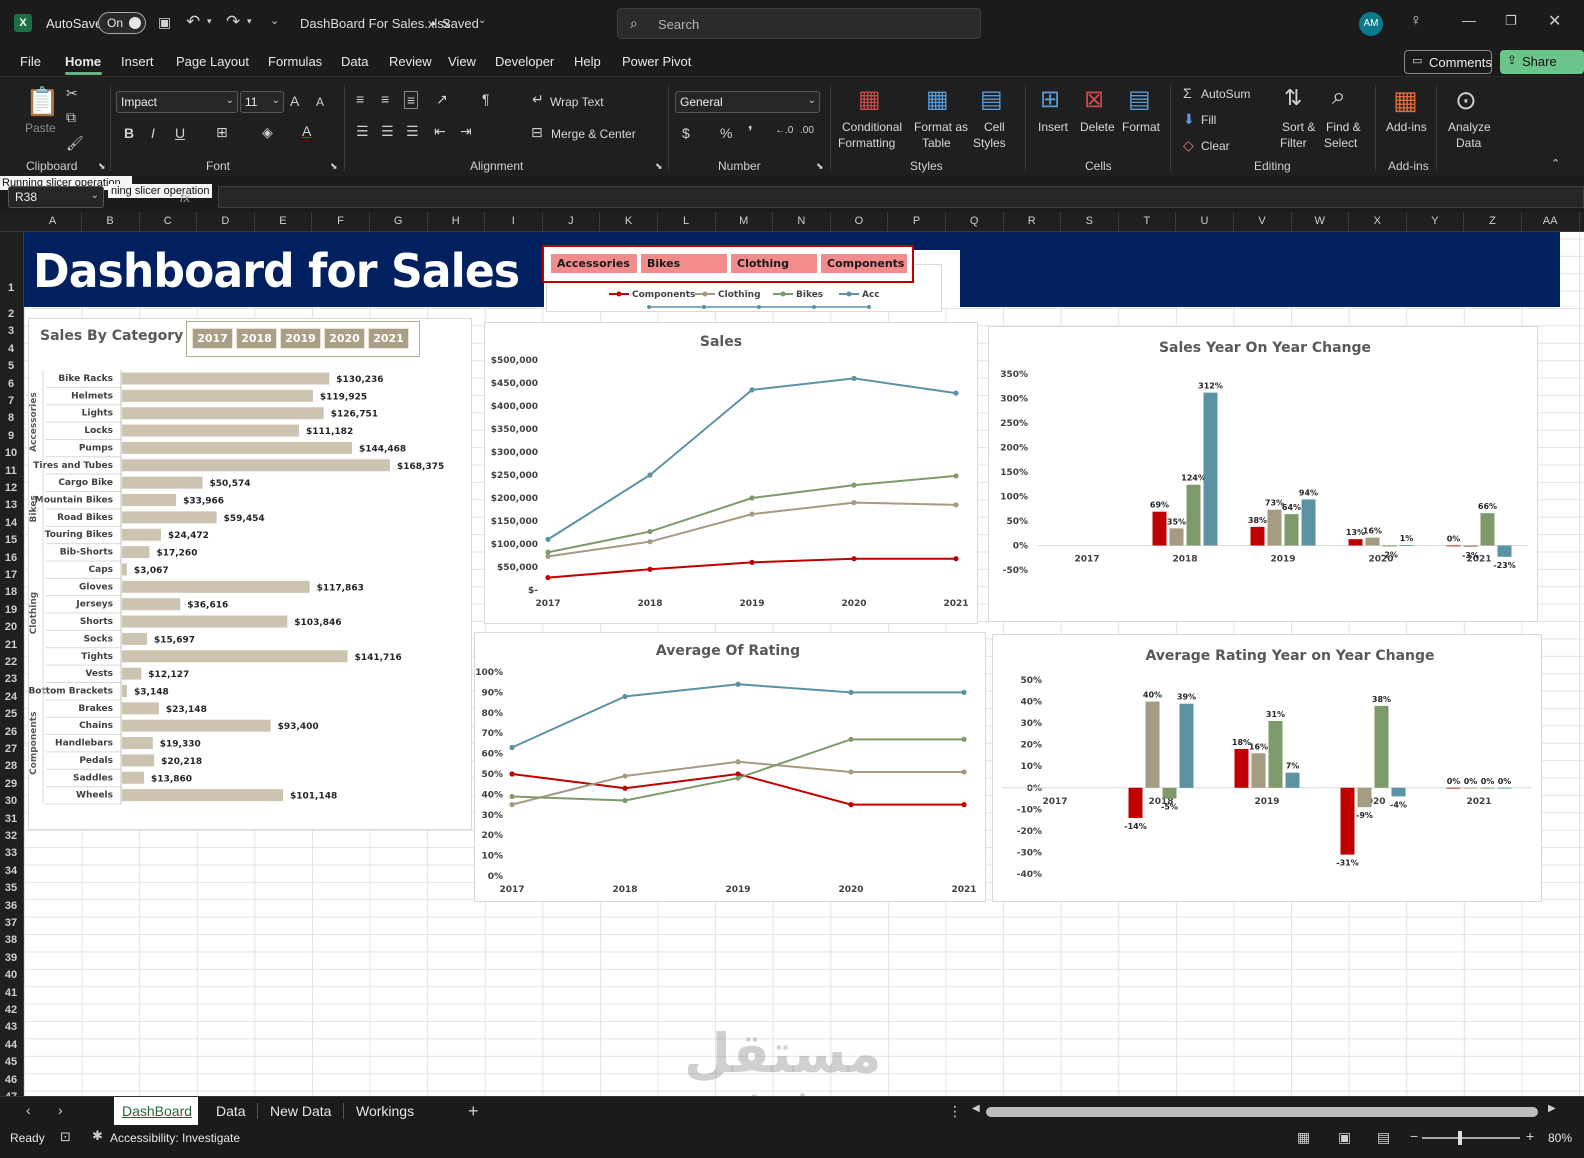 The height and width of the screenshot is (1158, 1584). Describe the element at coordinates (1448, 62) in the screenshot. I see `comments-button: ▭ Comments` at that location.